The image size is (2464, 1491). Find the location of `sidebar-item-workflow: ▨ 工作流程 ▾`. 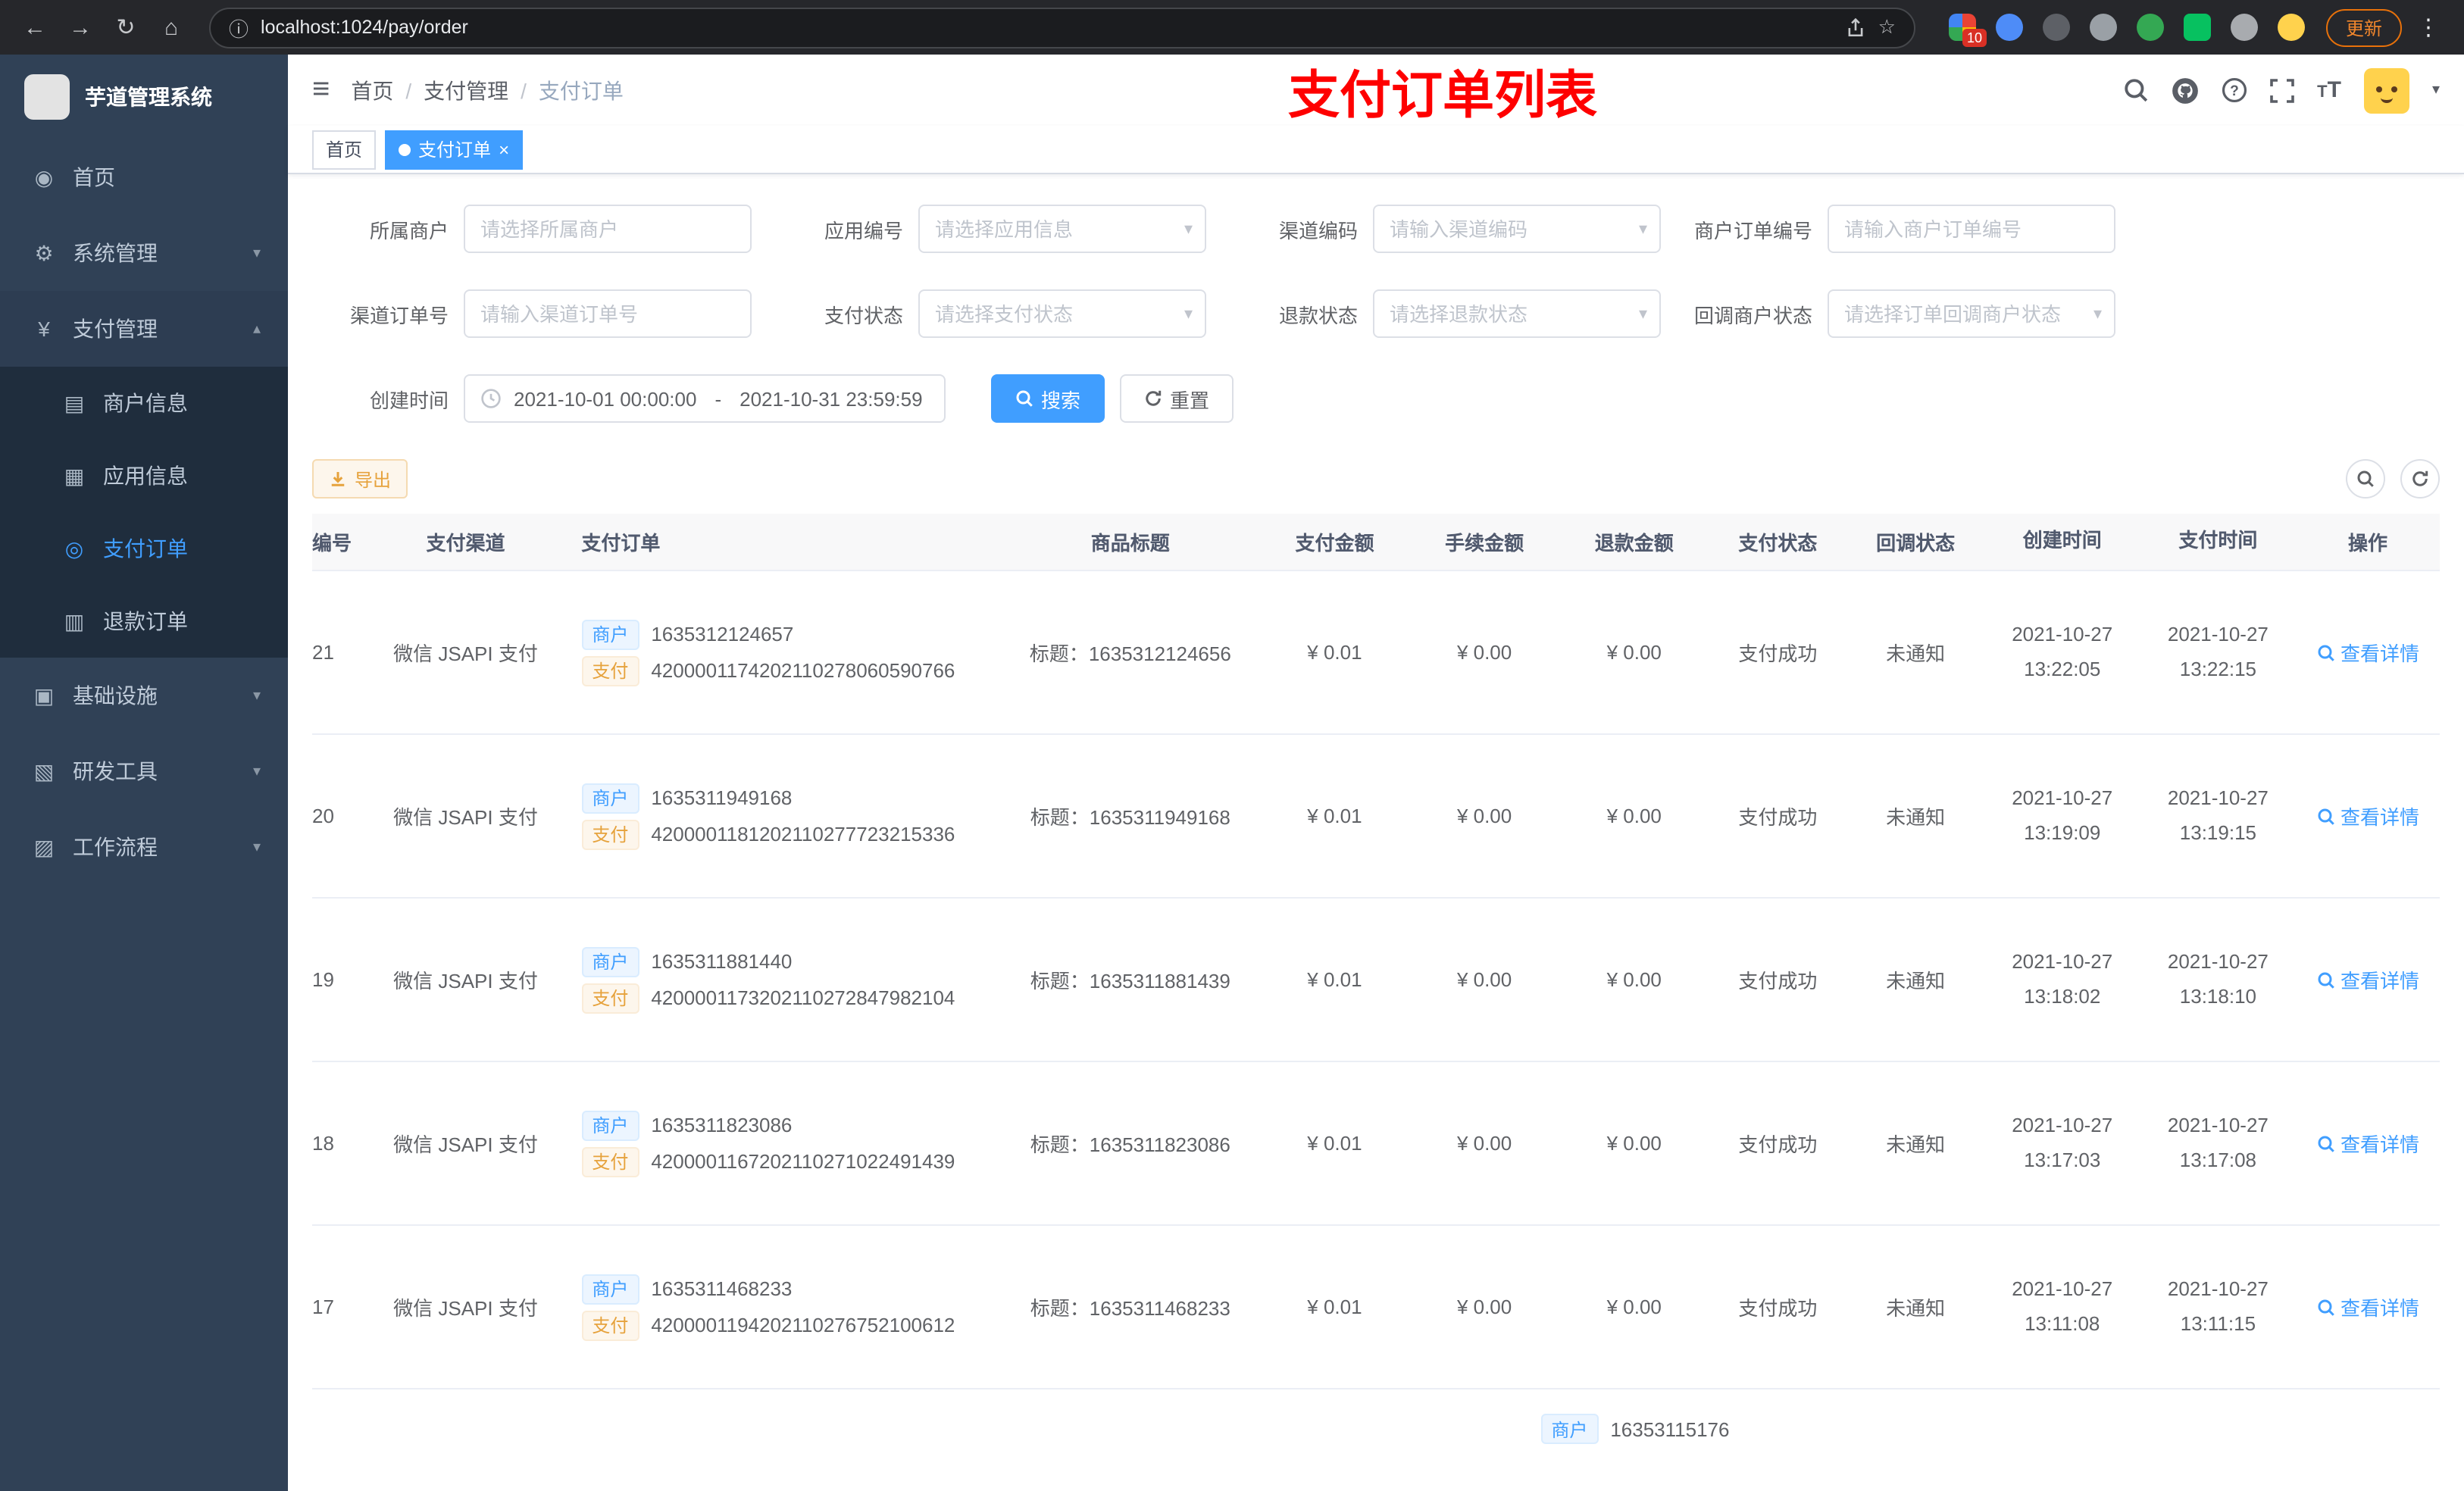

sidebar-item-workflow: ▨ 工作流程 ▾ is located at coordinates (144, 847).